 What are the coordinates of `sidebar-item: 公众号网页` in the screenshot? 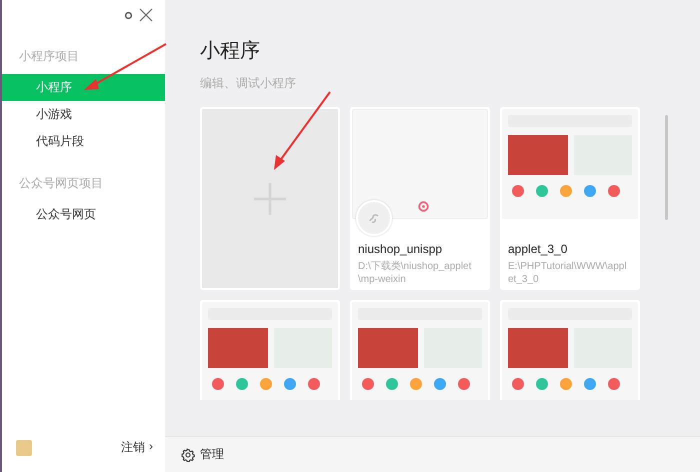 It's located at (83, 214).